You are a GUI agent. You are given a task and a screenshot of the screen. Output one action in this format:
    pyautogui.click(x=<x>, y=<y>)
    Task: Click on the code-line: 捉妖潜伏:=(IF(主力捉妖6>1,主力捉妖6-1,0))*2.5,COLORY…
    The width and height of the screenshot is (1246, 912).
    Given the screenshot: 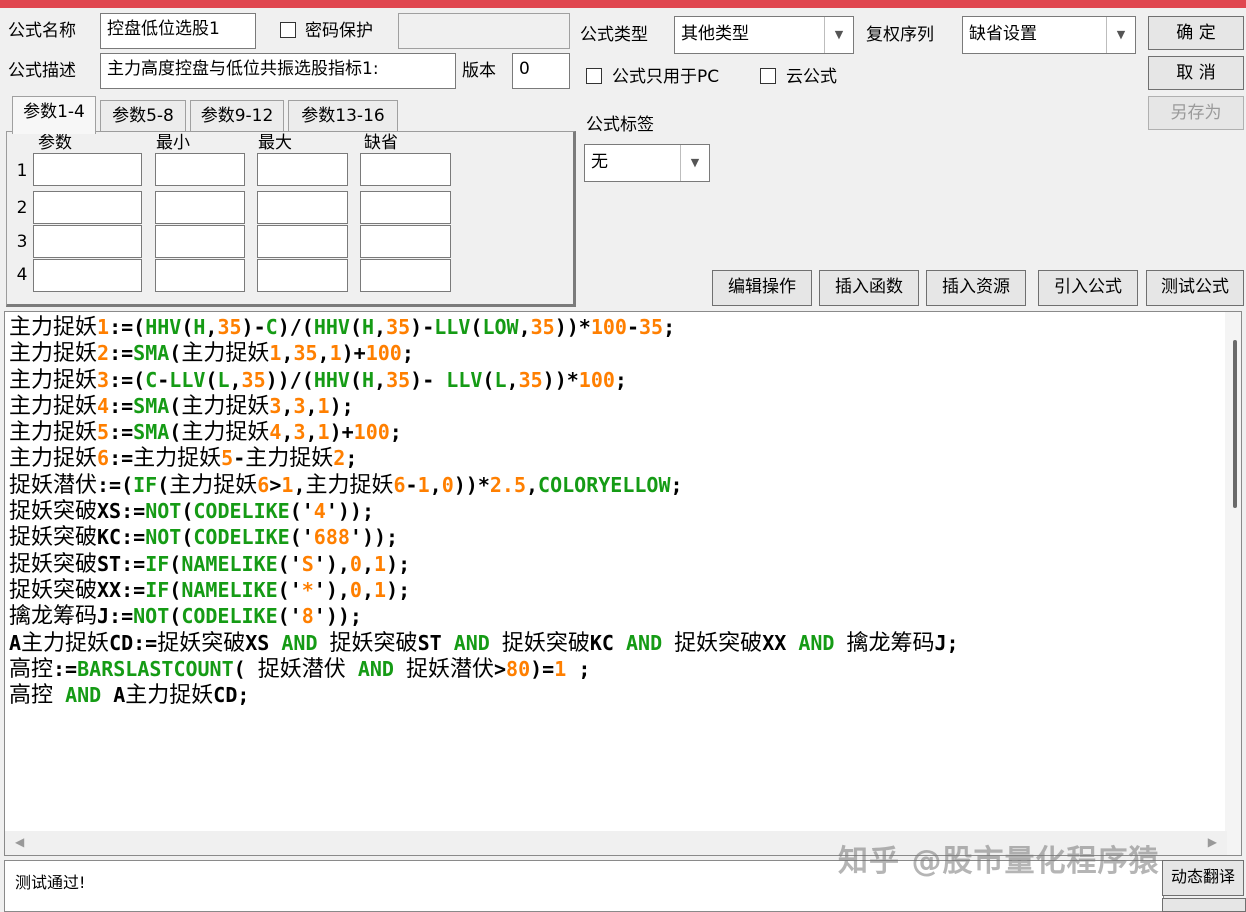 What is the action you would take?
    pyautogui.click(x=484, y=485)
    